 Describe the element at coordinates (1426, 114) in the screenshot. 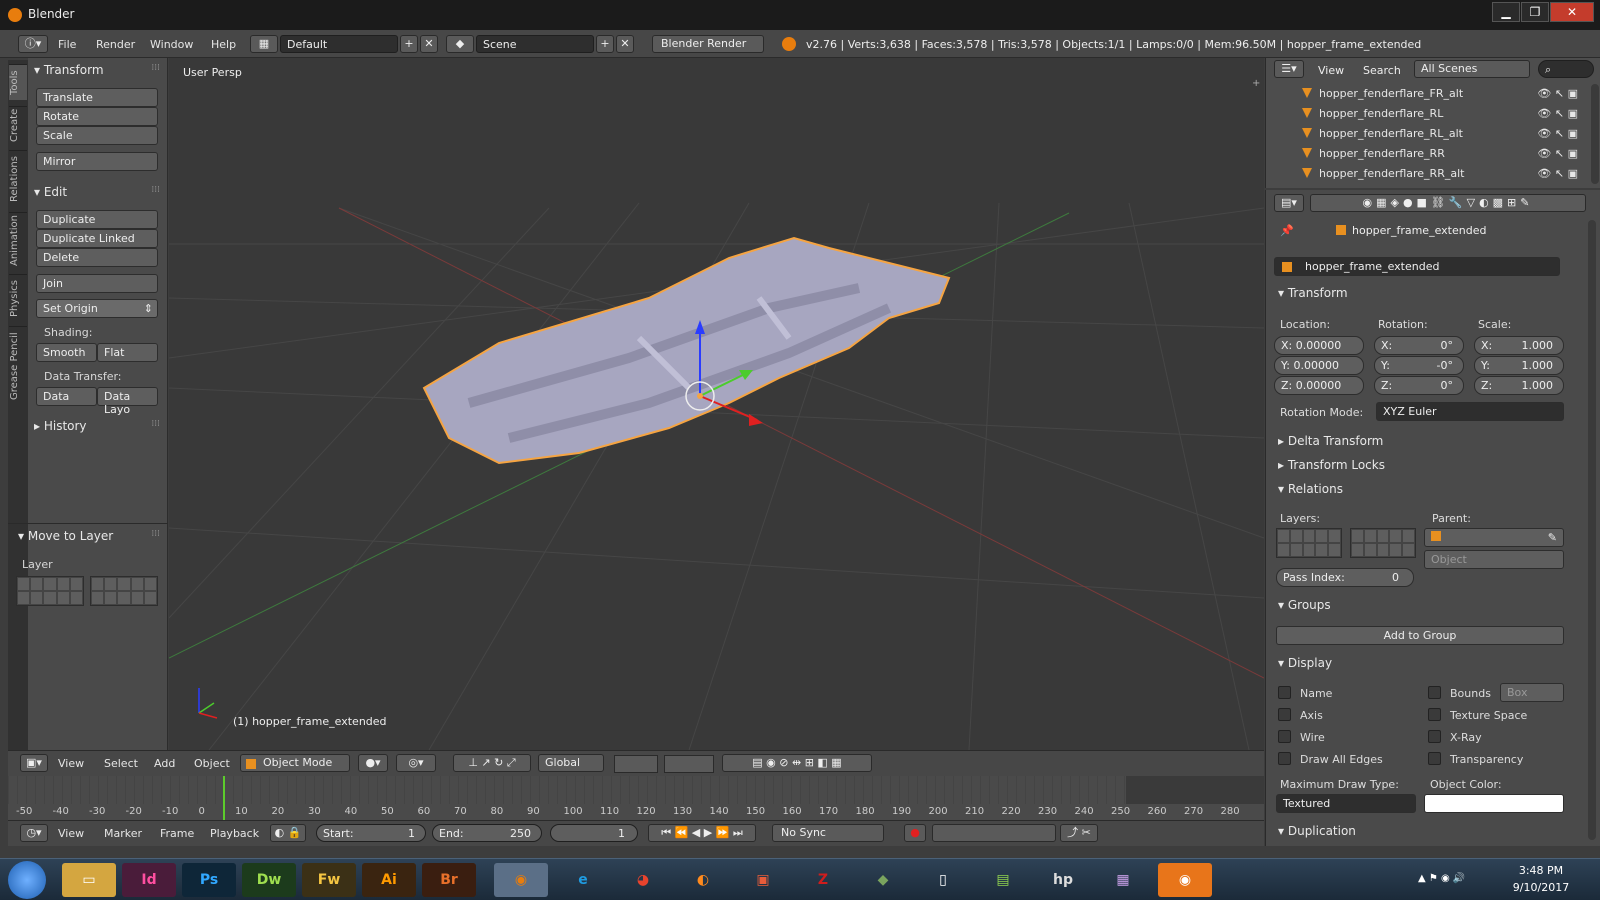

I see `outliner-row: hopper_fenderflare_RL 👁 ↖ ▣` at that location.